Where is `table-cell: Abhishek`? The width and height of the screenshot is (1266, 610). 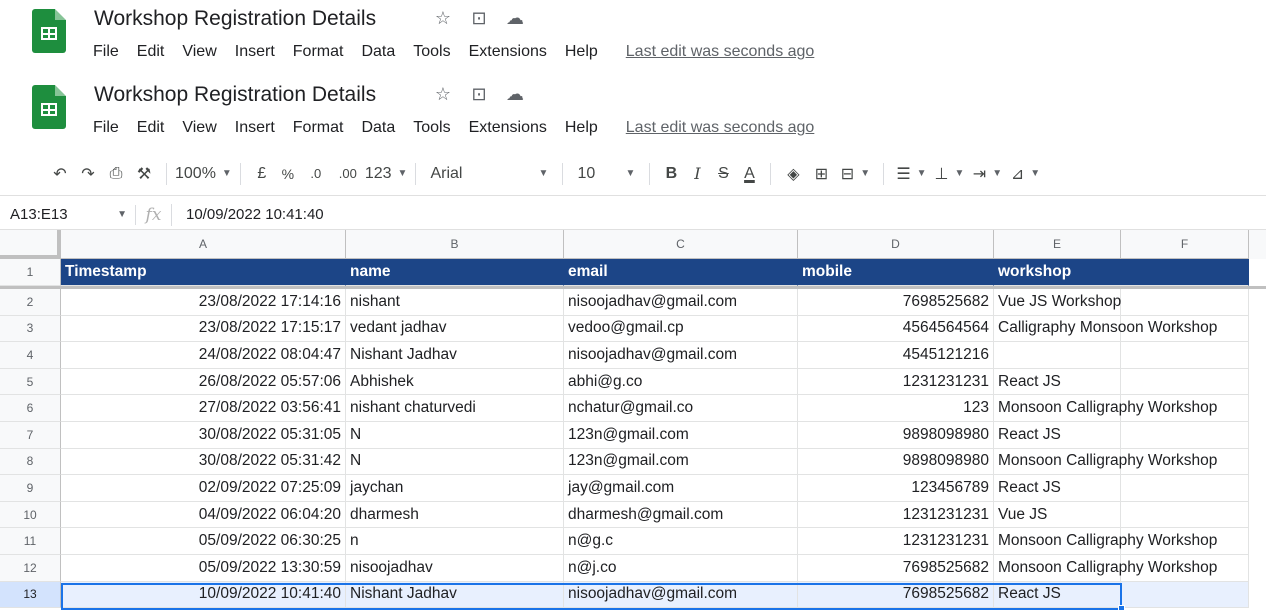 table-cell: Abhishek is located at coordinates (455, 382).